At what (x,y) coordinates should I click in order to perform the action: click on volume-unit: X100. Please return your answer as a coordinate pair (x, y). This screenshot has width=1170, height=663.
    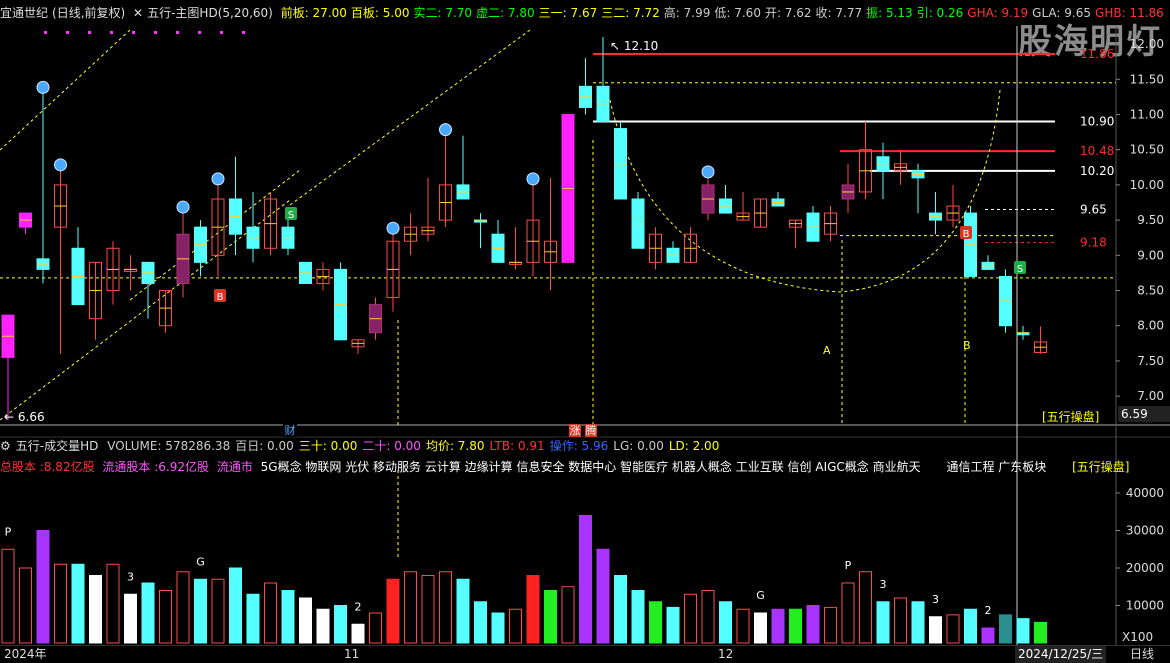
    Looking at the image, I should click on (1137, 637).